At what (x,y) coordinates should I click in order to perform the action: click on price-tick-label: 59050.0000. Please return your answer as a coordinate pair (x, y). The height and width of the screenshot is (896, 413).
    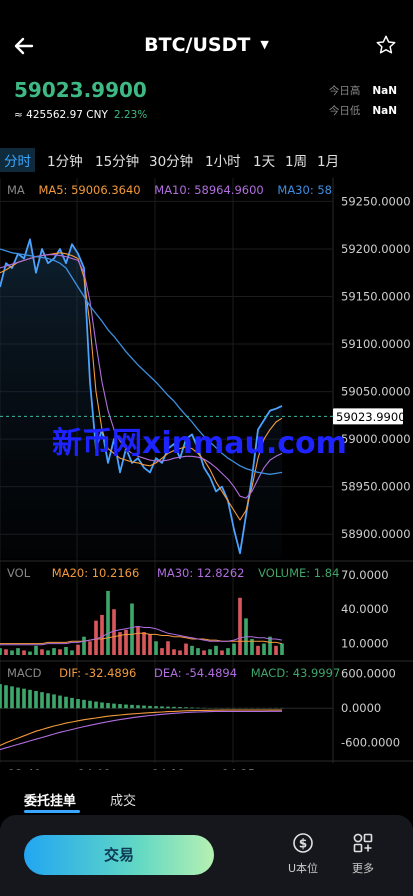
    Looking at the image, I should click on (376, 392).